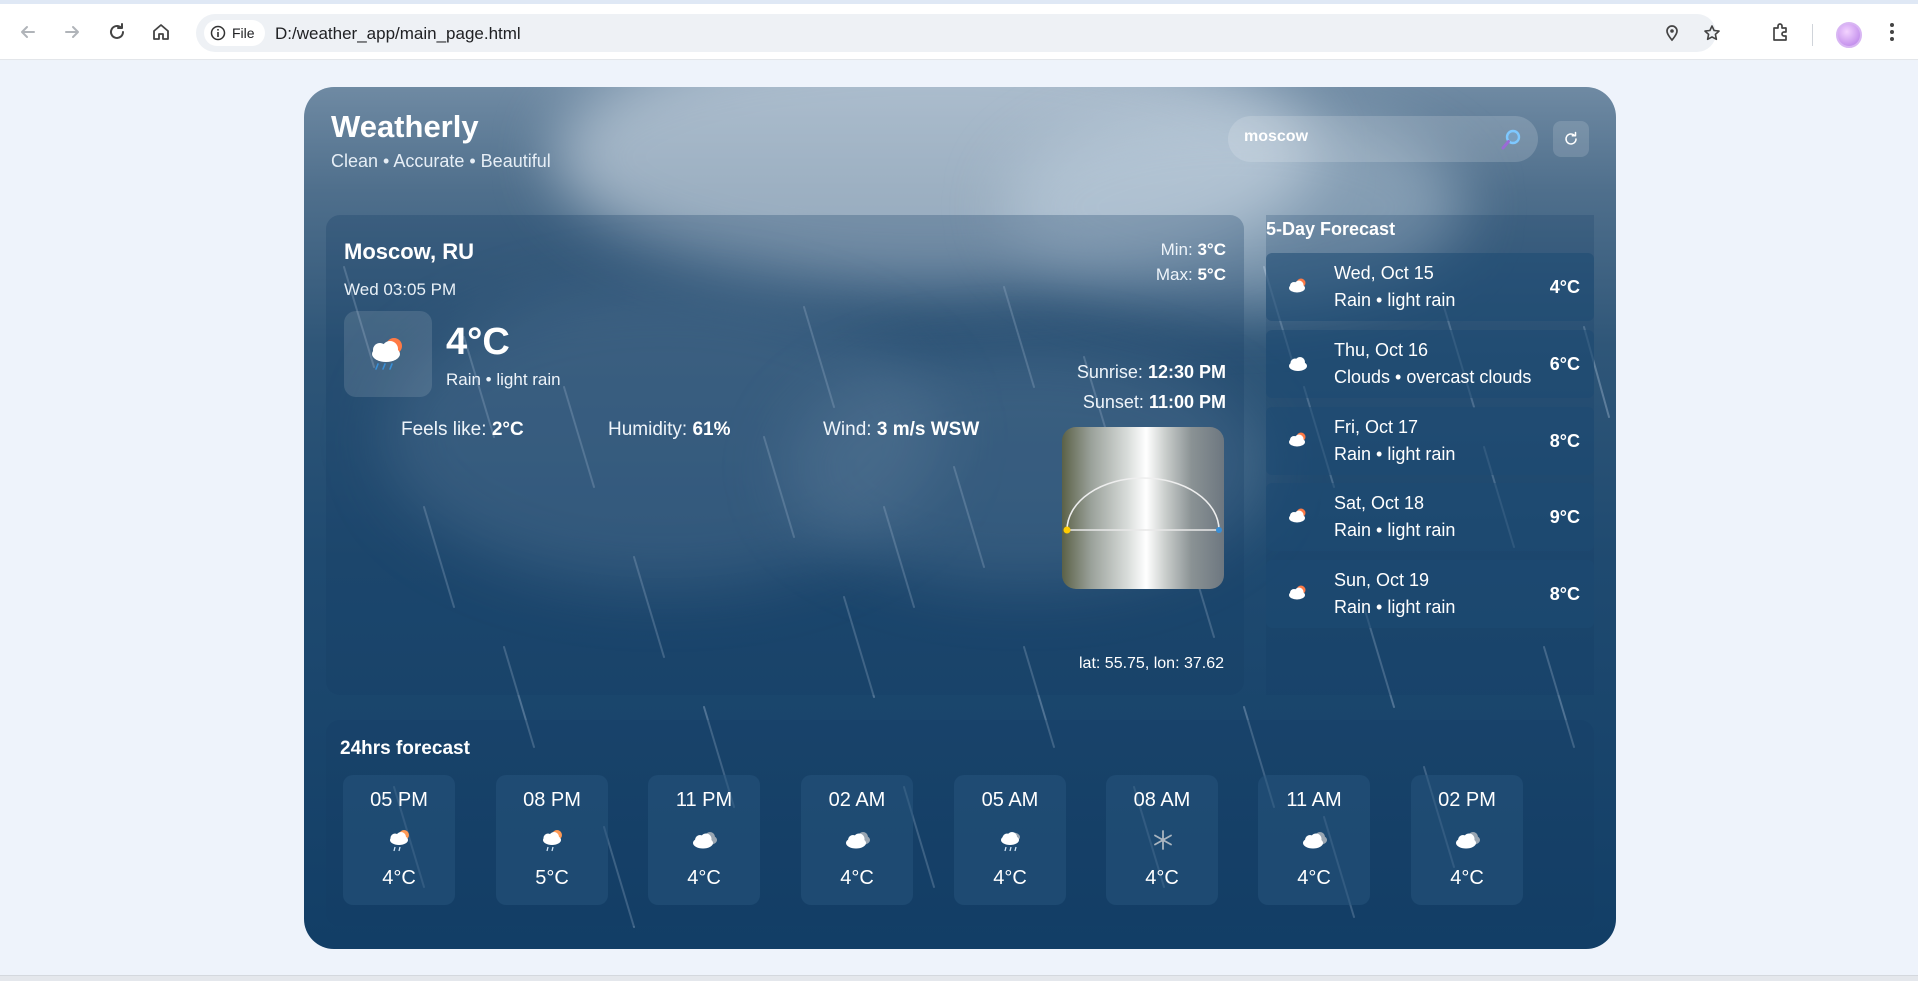 The width and height of the screenshot is (1918, 981). Describe the element at coordinates (1211, 249) in the screenshot. I see `min-temp-value: 3°C` at that location.